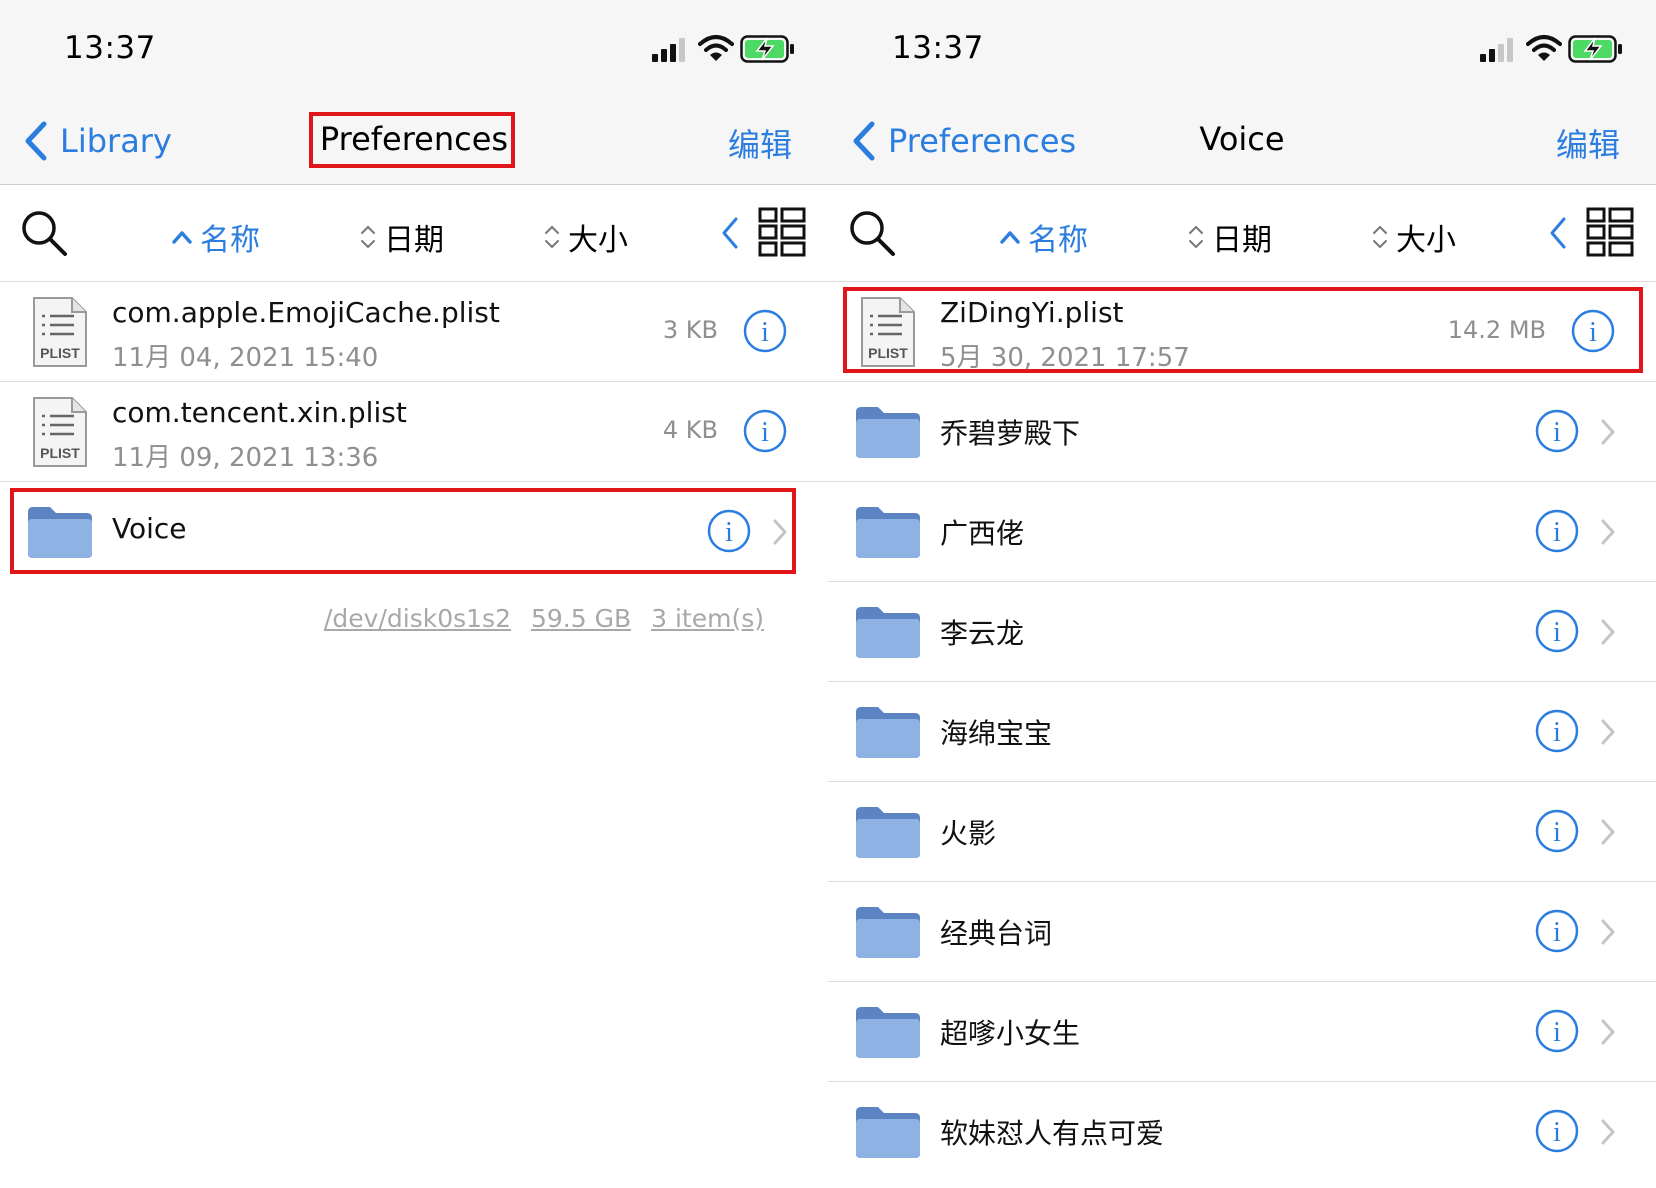 The height and width of the screenshot is (1188, 1656). I want to click on back-button-label: Preferences, so click(982, 141).